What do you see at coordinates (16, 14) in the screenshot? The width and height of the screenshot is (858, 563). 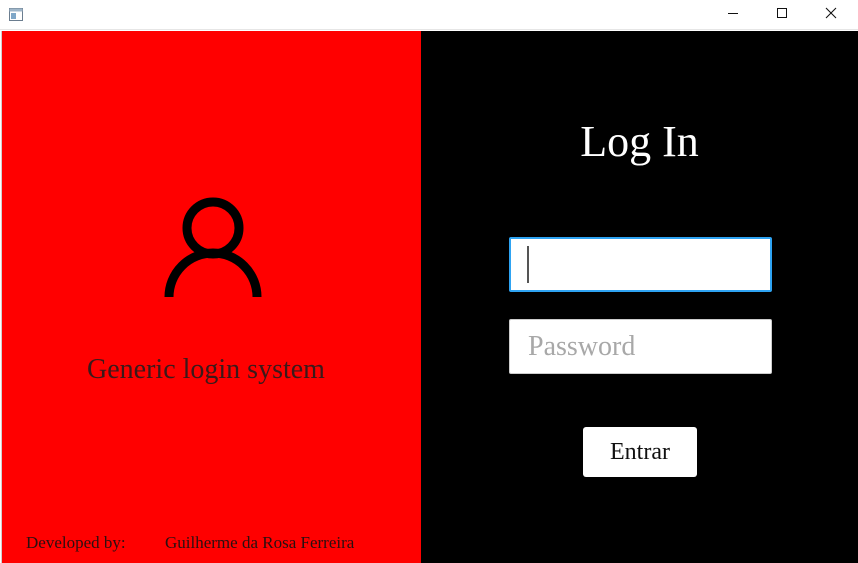 I see `app-window-icon` at bounding box center [16, 14].